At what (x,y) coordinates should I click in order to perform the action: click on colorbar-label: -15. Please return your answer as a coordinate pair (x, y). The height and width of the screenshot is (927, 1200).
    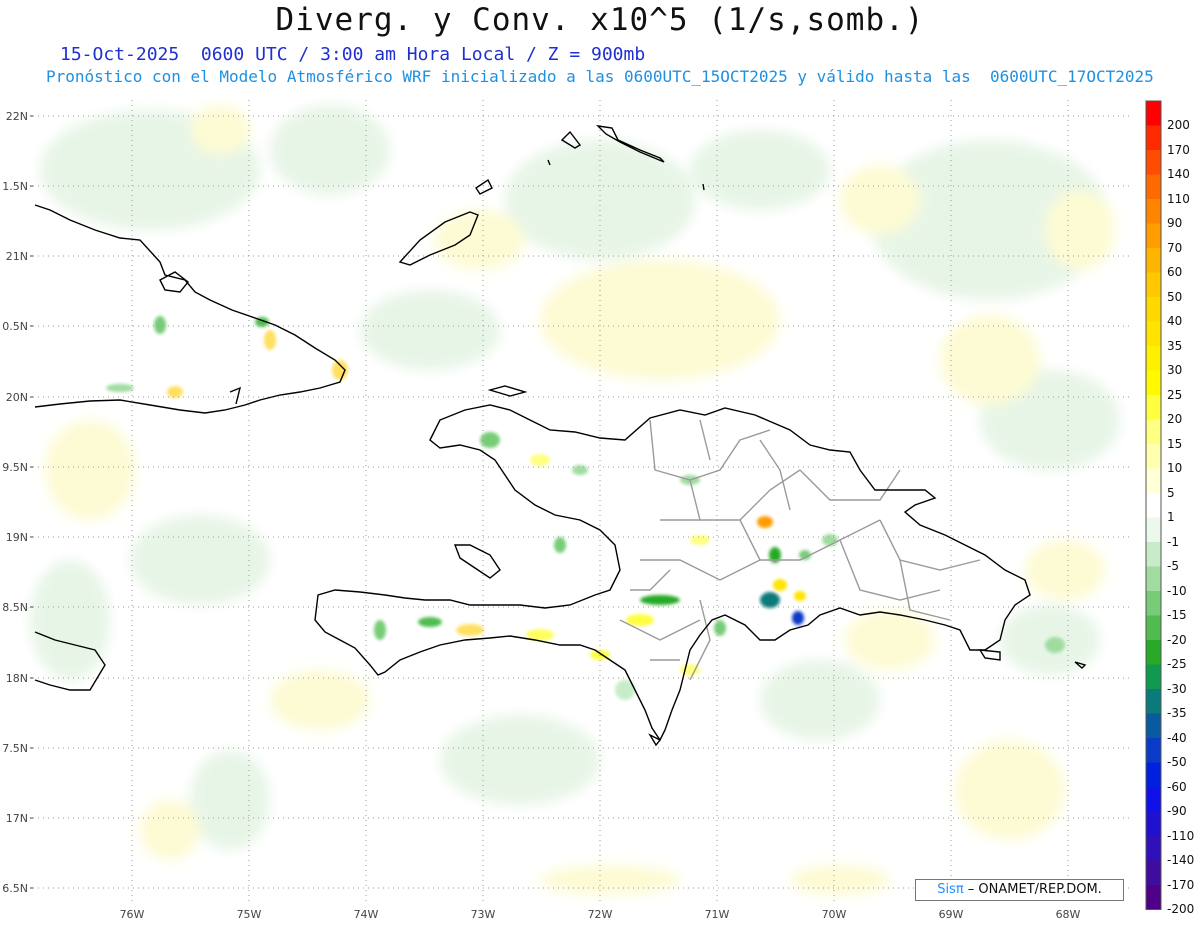
    Looking at the image, I should click on (1177, 615).